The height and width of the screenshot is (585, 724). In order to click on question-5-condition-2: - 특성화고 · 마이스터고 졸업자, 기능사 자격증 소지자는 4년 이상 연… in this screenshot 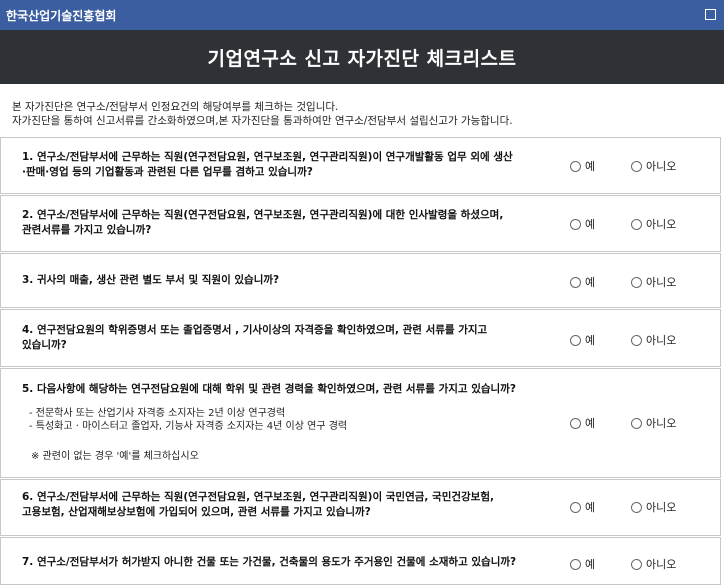, I will do `click(188, 426)`.